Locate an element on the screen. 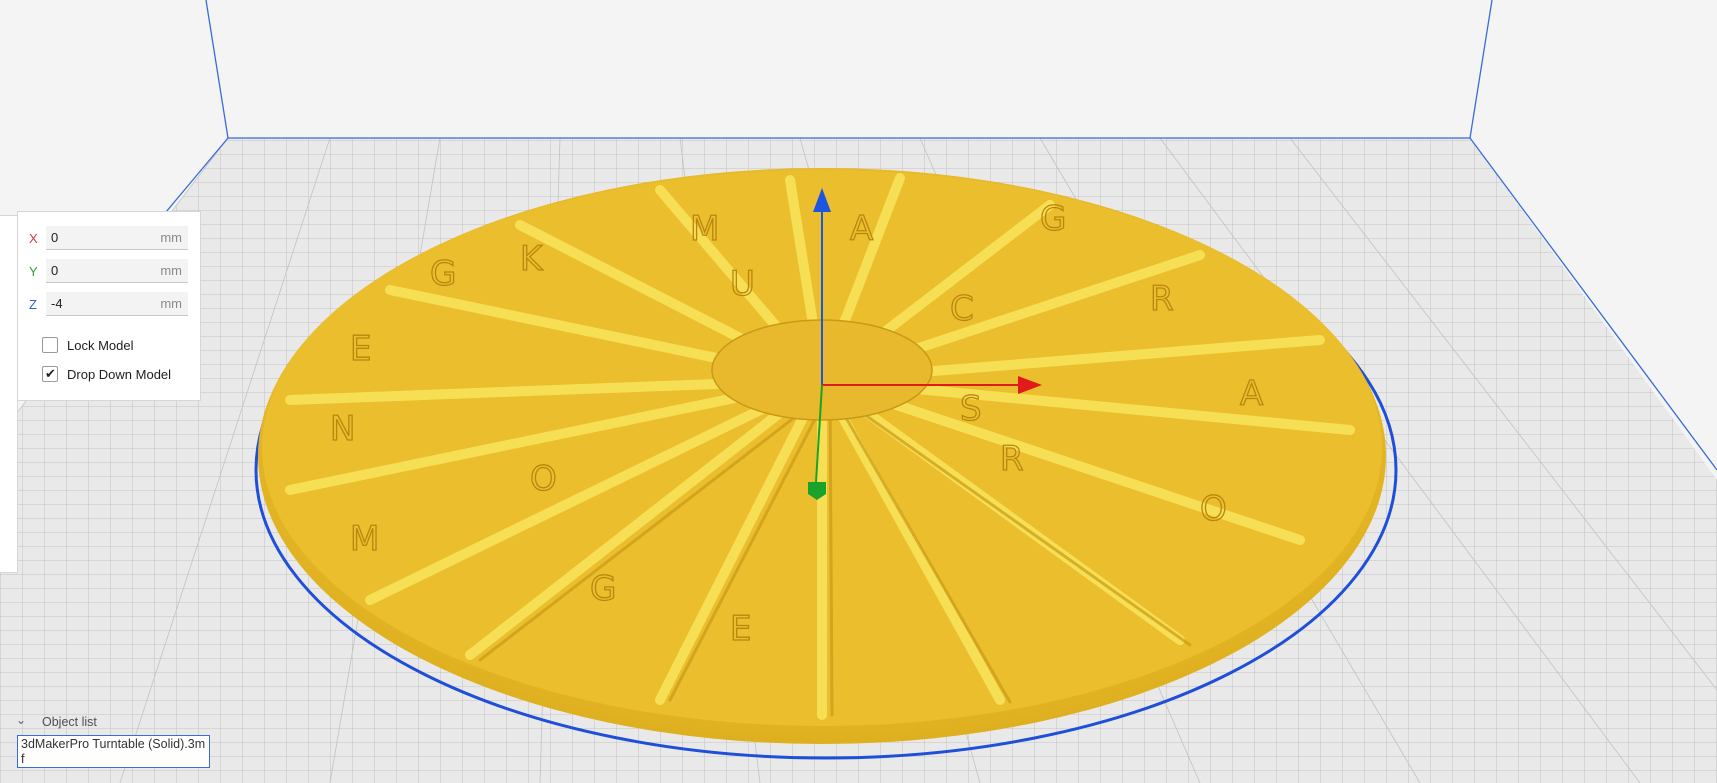 This screenshot has height=783, width=1717. drop-down-model-checkbox: ✔ is located at coordinates (50, 374).